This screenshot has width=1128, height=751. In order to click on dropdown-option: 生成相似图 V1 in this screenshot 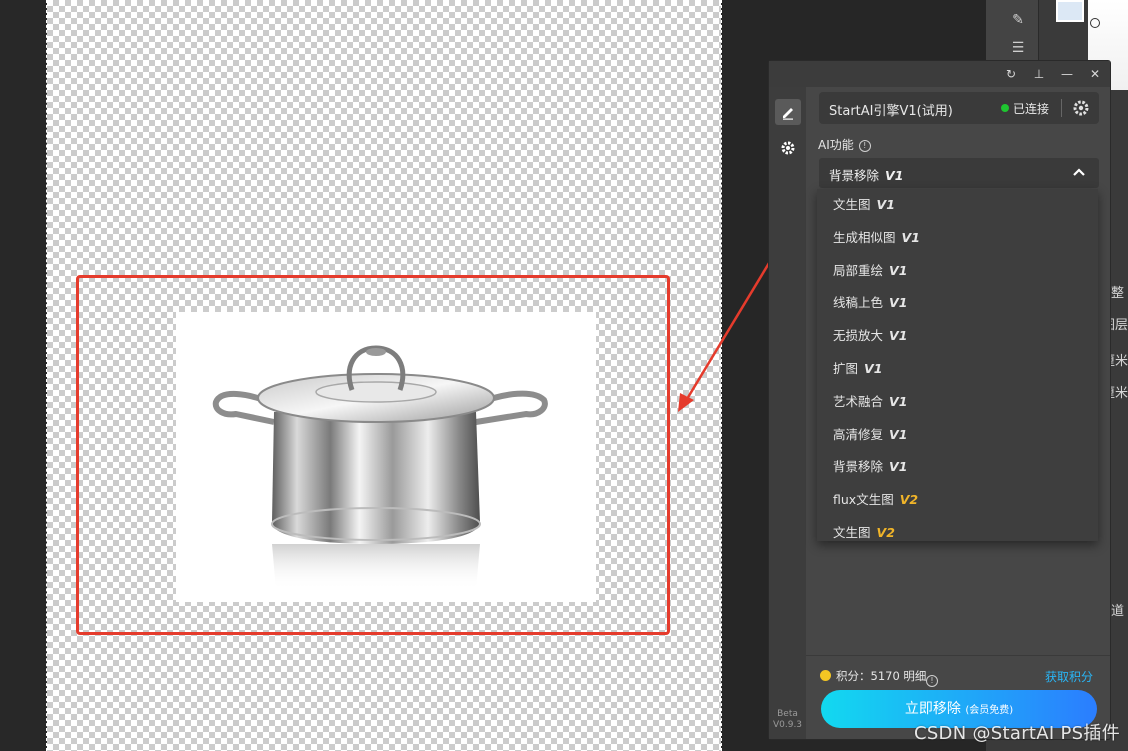, I will do `click(957, 238)`.